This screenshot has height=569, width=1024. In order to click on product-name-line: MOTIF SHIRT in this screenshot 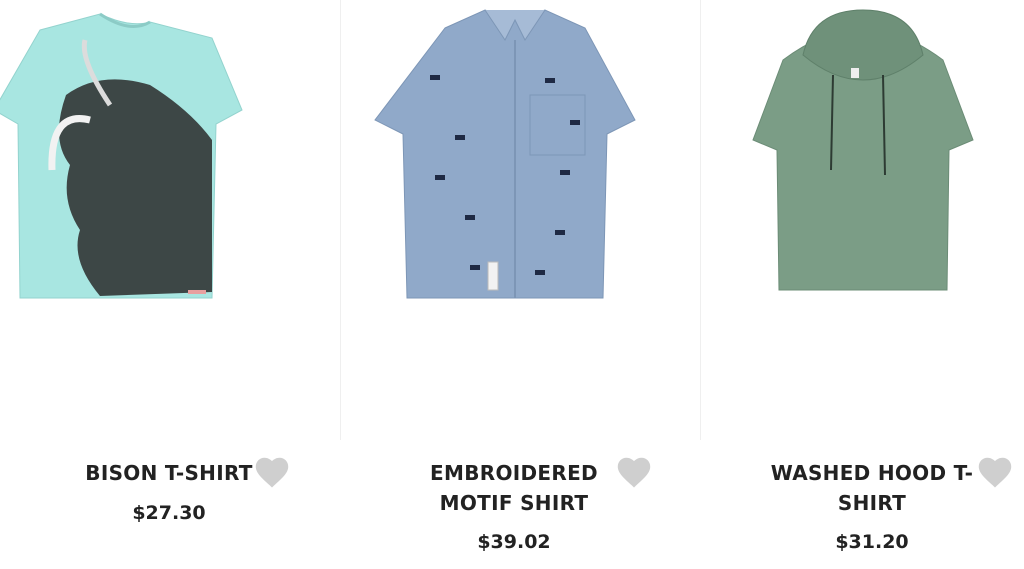, I will do `click(514, 503)`.